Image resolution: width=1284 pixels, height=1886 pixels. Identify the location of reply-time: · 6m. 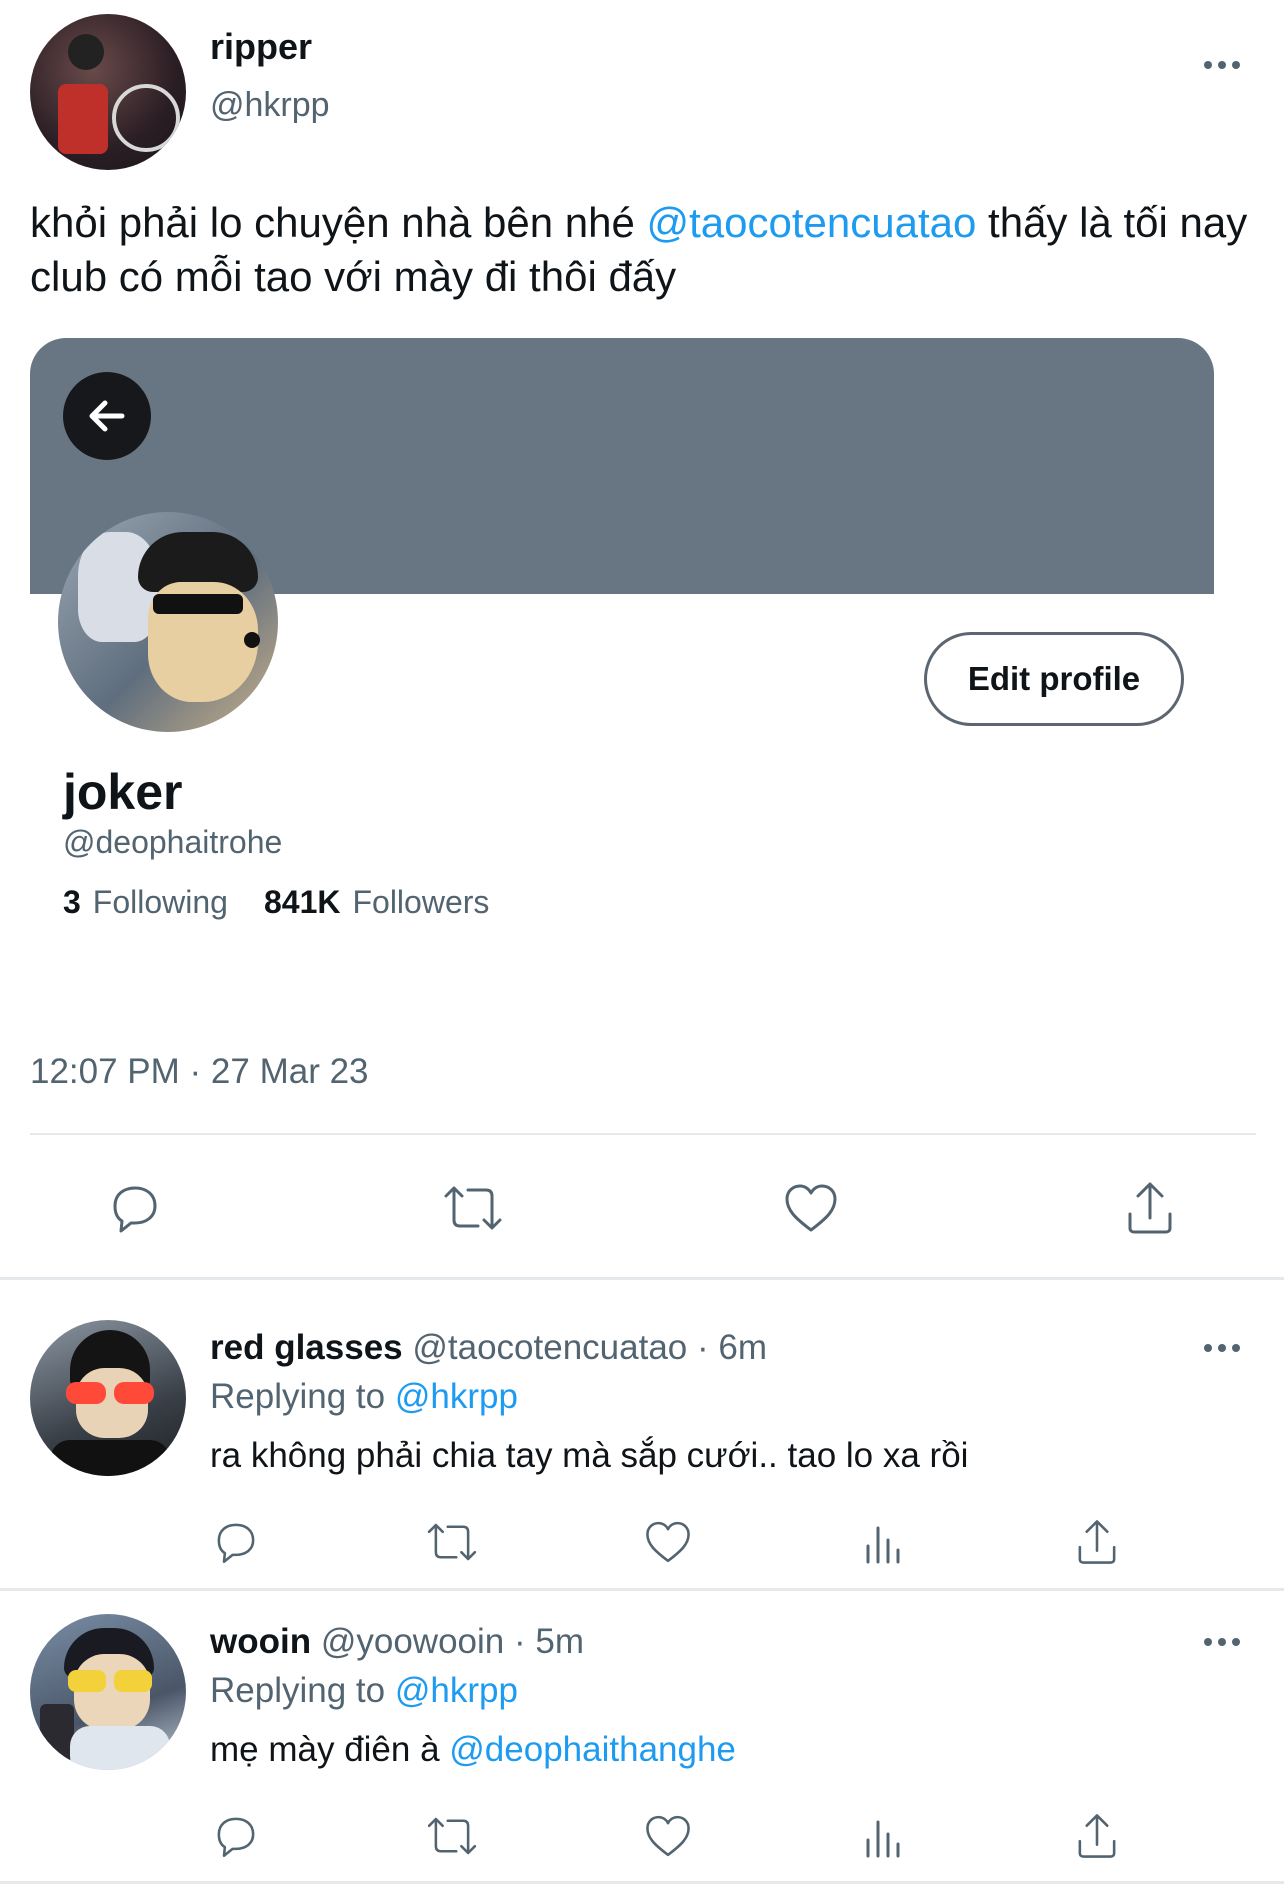
(732, 1347).